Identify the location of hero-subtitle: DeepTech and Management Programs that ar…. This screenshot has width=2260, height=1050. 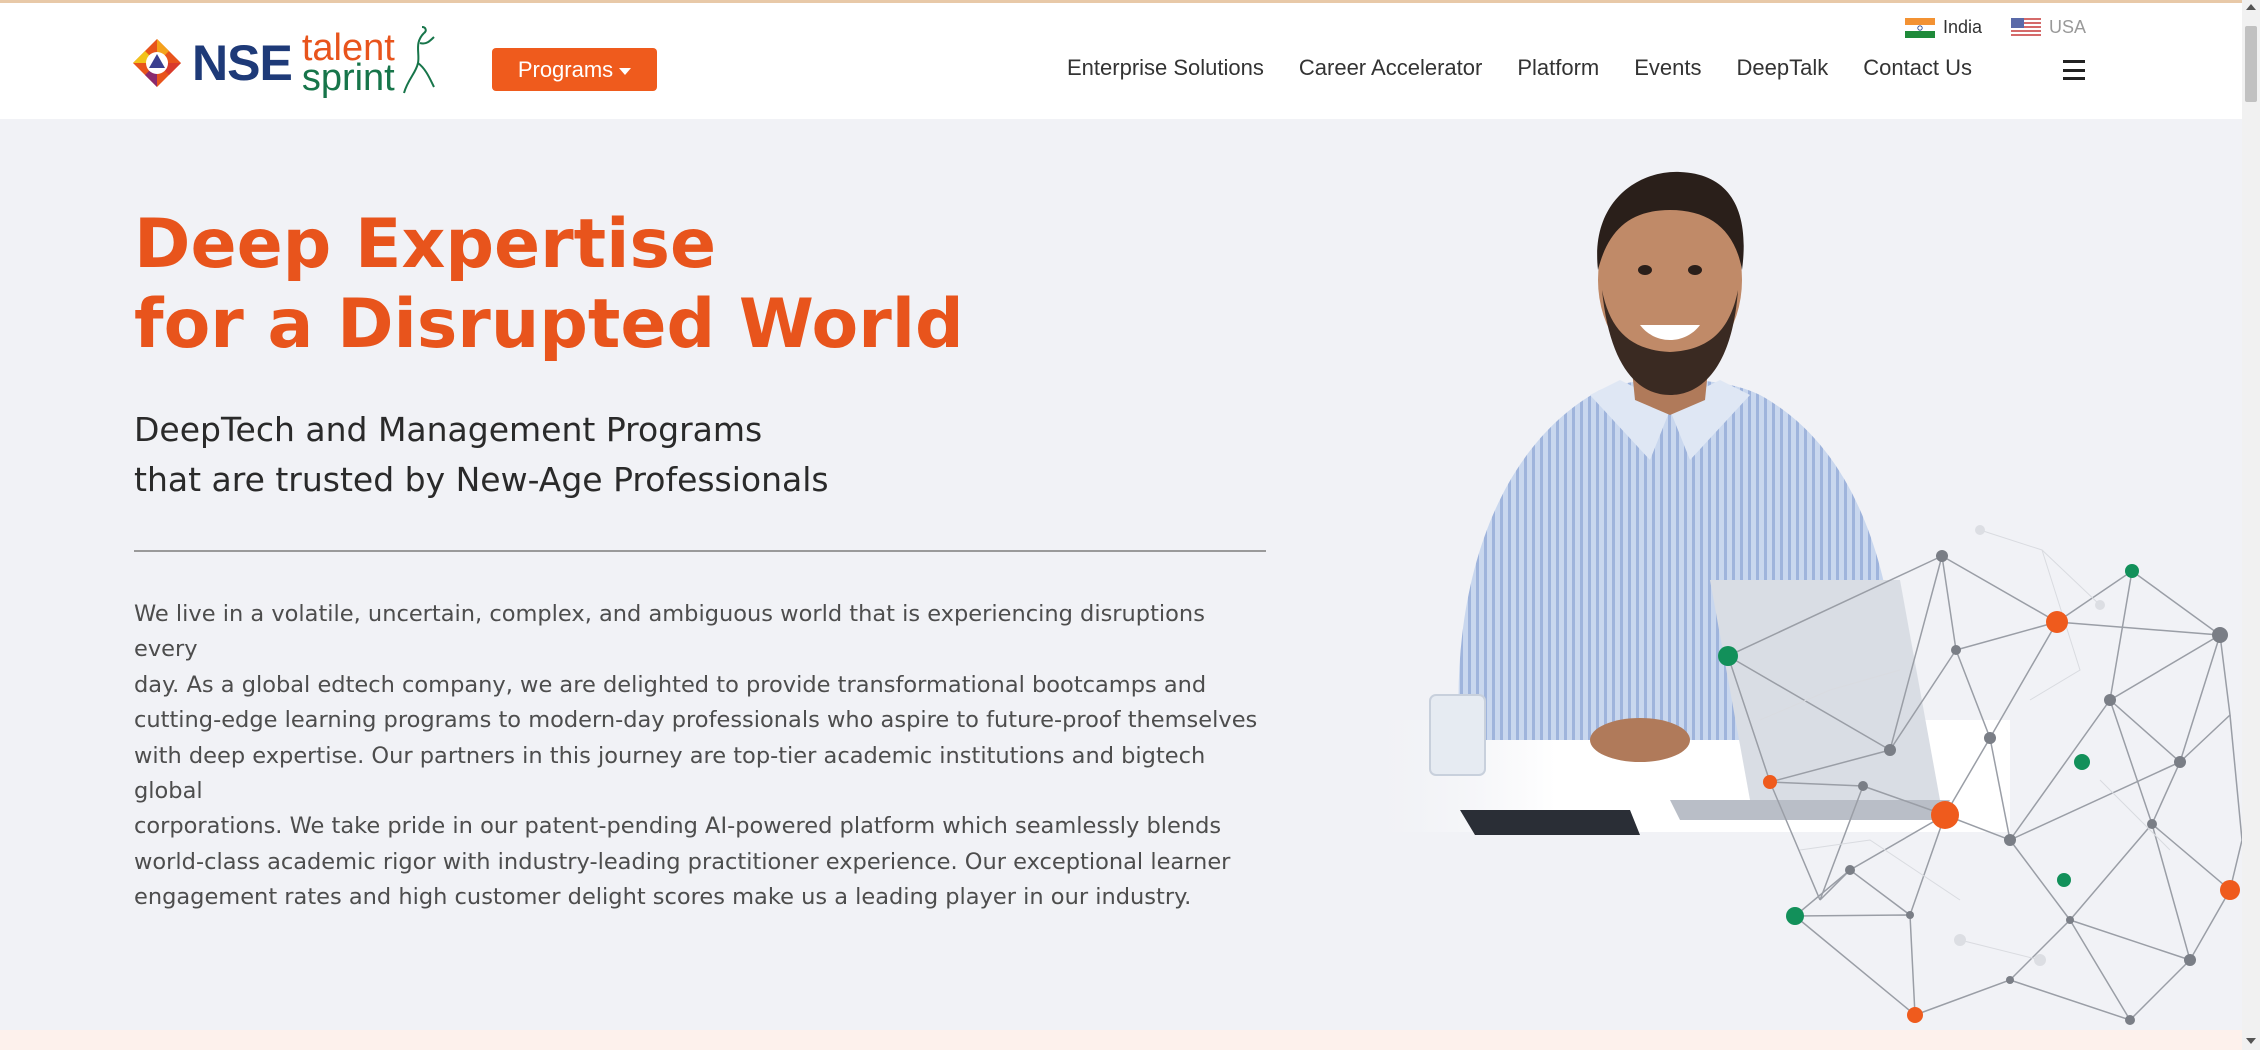
(481, 455).